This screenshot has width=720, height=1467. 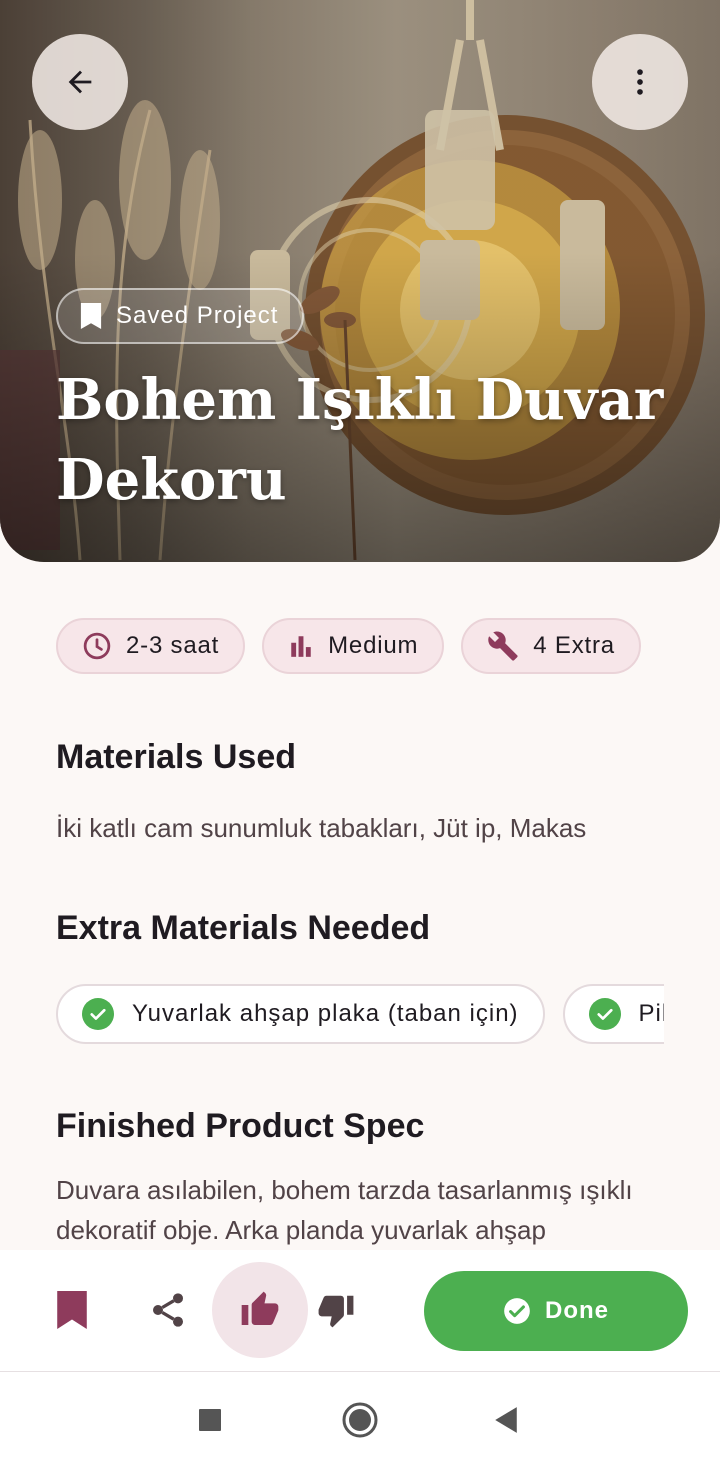 I want to click on home-button, so click(x=360, y=1419).